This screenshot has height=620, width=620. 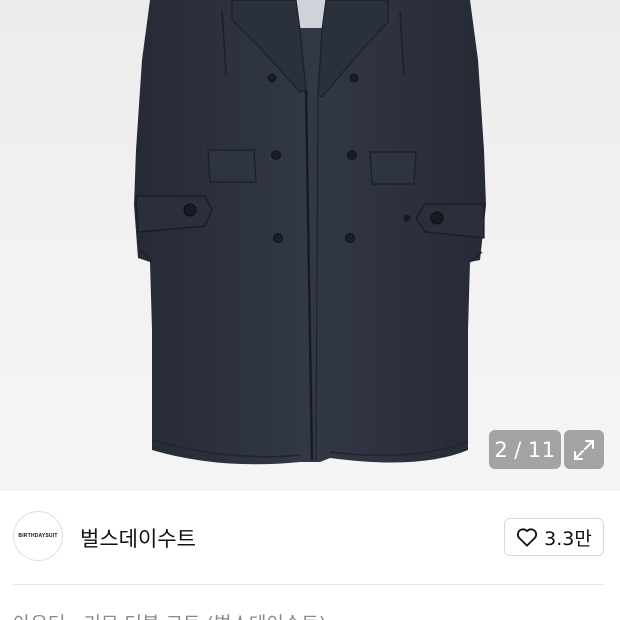 I want to click on brand-logo-text: BIRTHDAYSUIT, so click(x=38, y=536).